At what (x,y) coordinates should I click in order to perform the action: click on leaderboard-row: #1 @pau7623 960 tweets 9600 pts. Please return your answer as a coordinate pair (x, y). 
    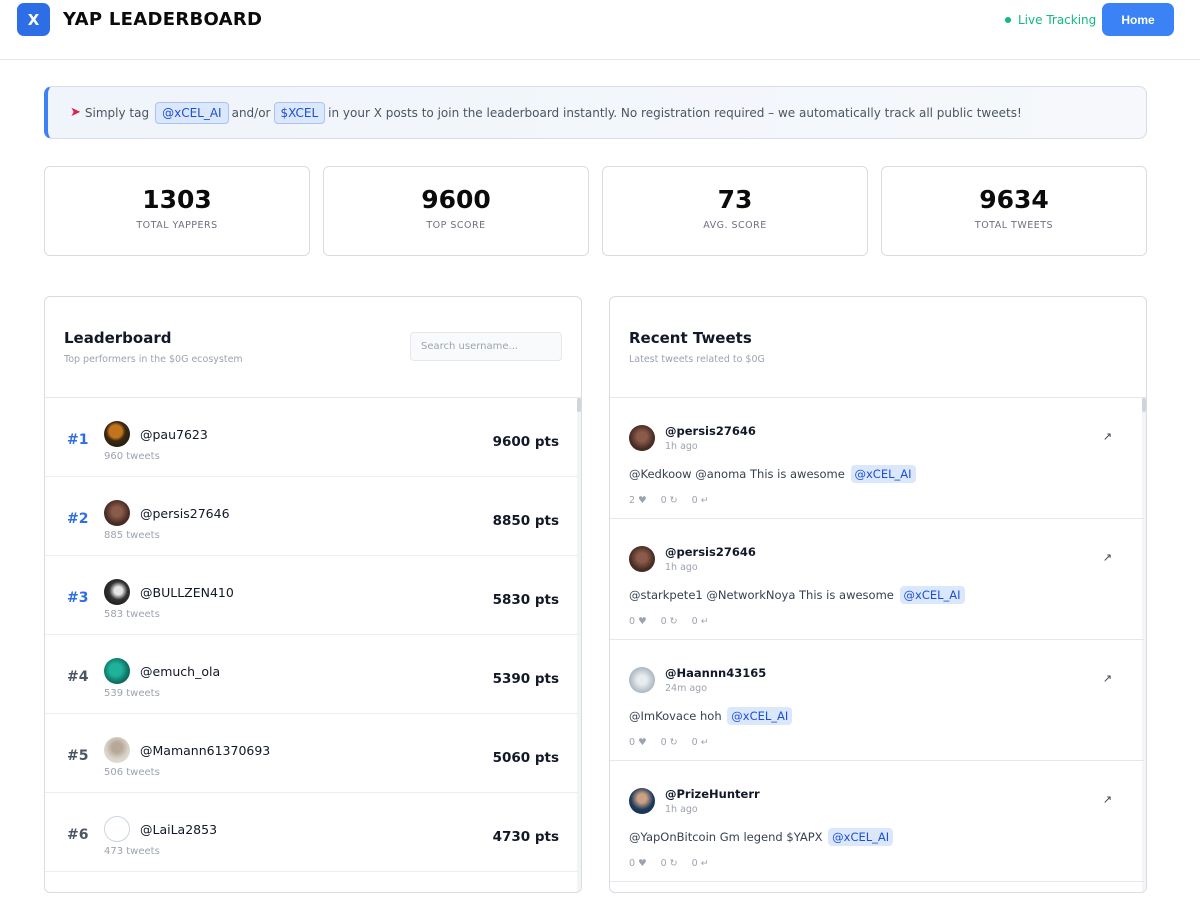
    Looking at the image, I should click on (312, 437).